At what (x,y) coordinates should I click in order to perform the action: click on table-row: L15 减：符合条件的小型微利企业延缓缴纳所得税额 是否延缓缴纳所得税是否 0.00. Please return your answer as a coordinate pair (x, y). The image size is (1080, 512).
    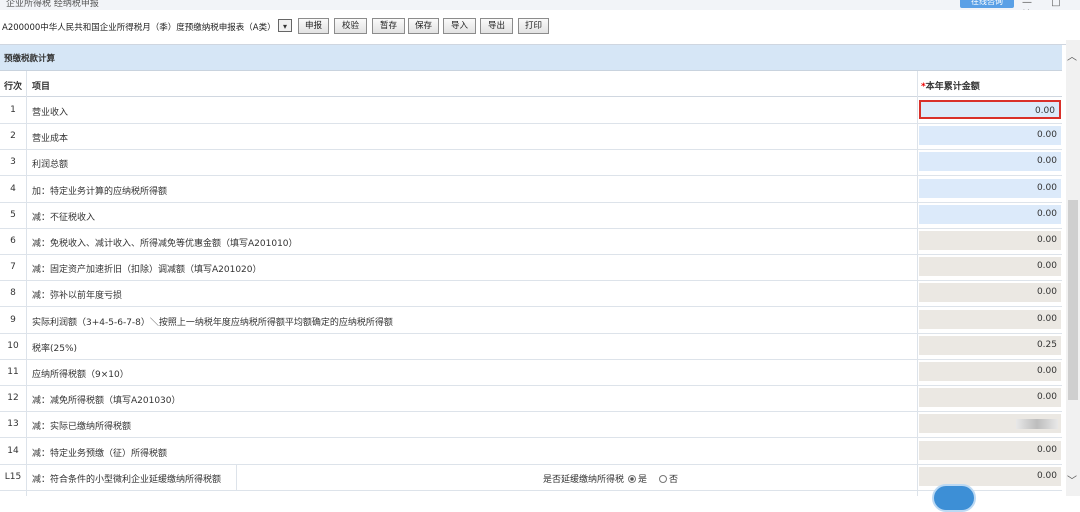
    Looking at the image, I should click on (531, 477).